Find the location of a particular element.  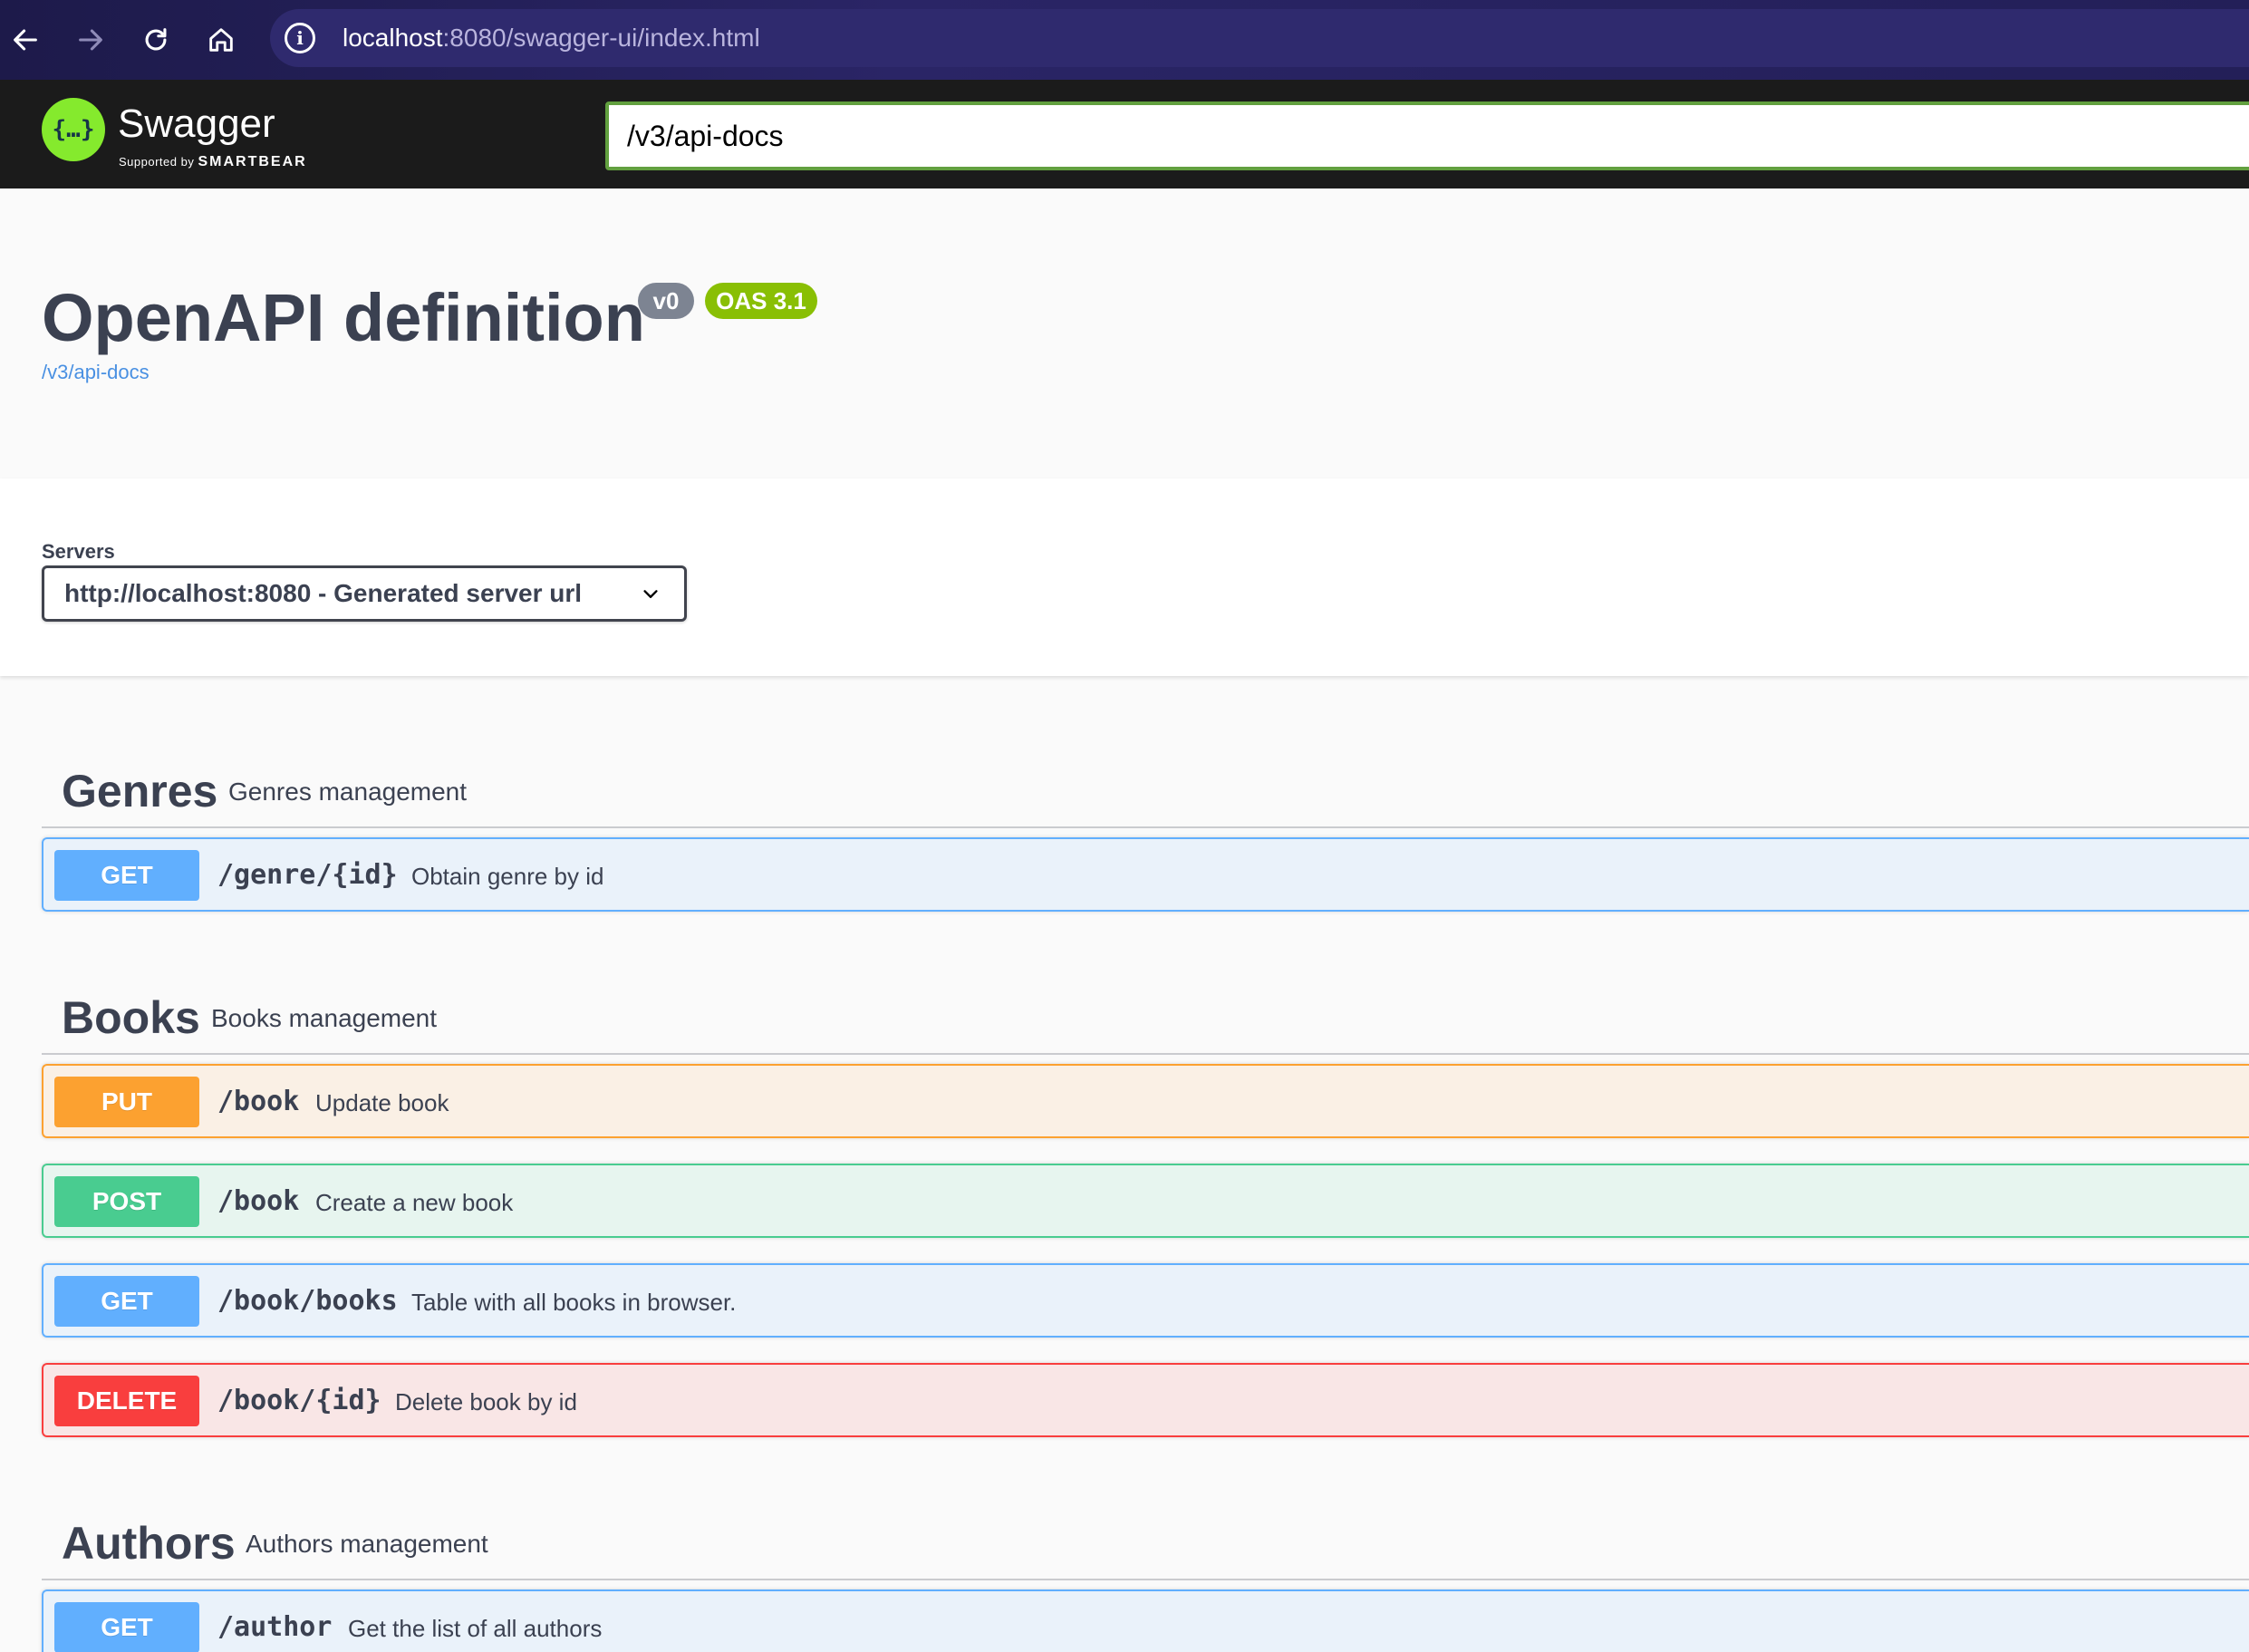

operation-summary: Create a new book is located at coordinates (414, 1202).